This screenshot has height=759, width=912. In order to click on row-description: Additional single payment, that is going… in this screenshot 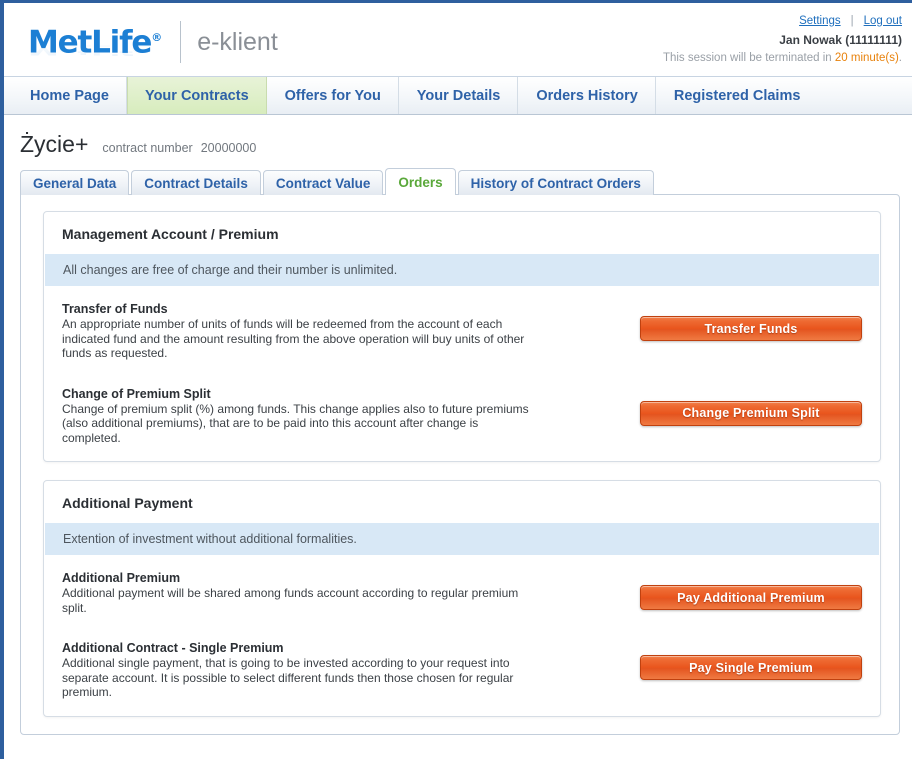, I will do `click(288, 677)`.